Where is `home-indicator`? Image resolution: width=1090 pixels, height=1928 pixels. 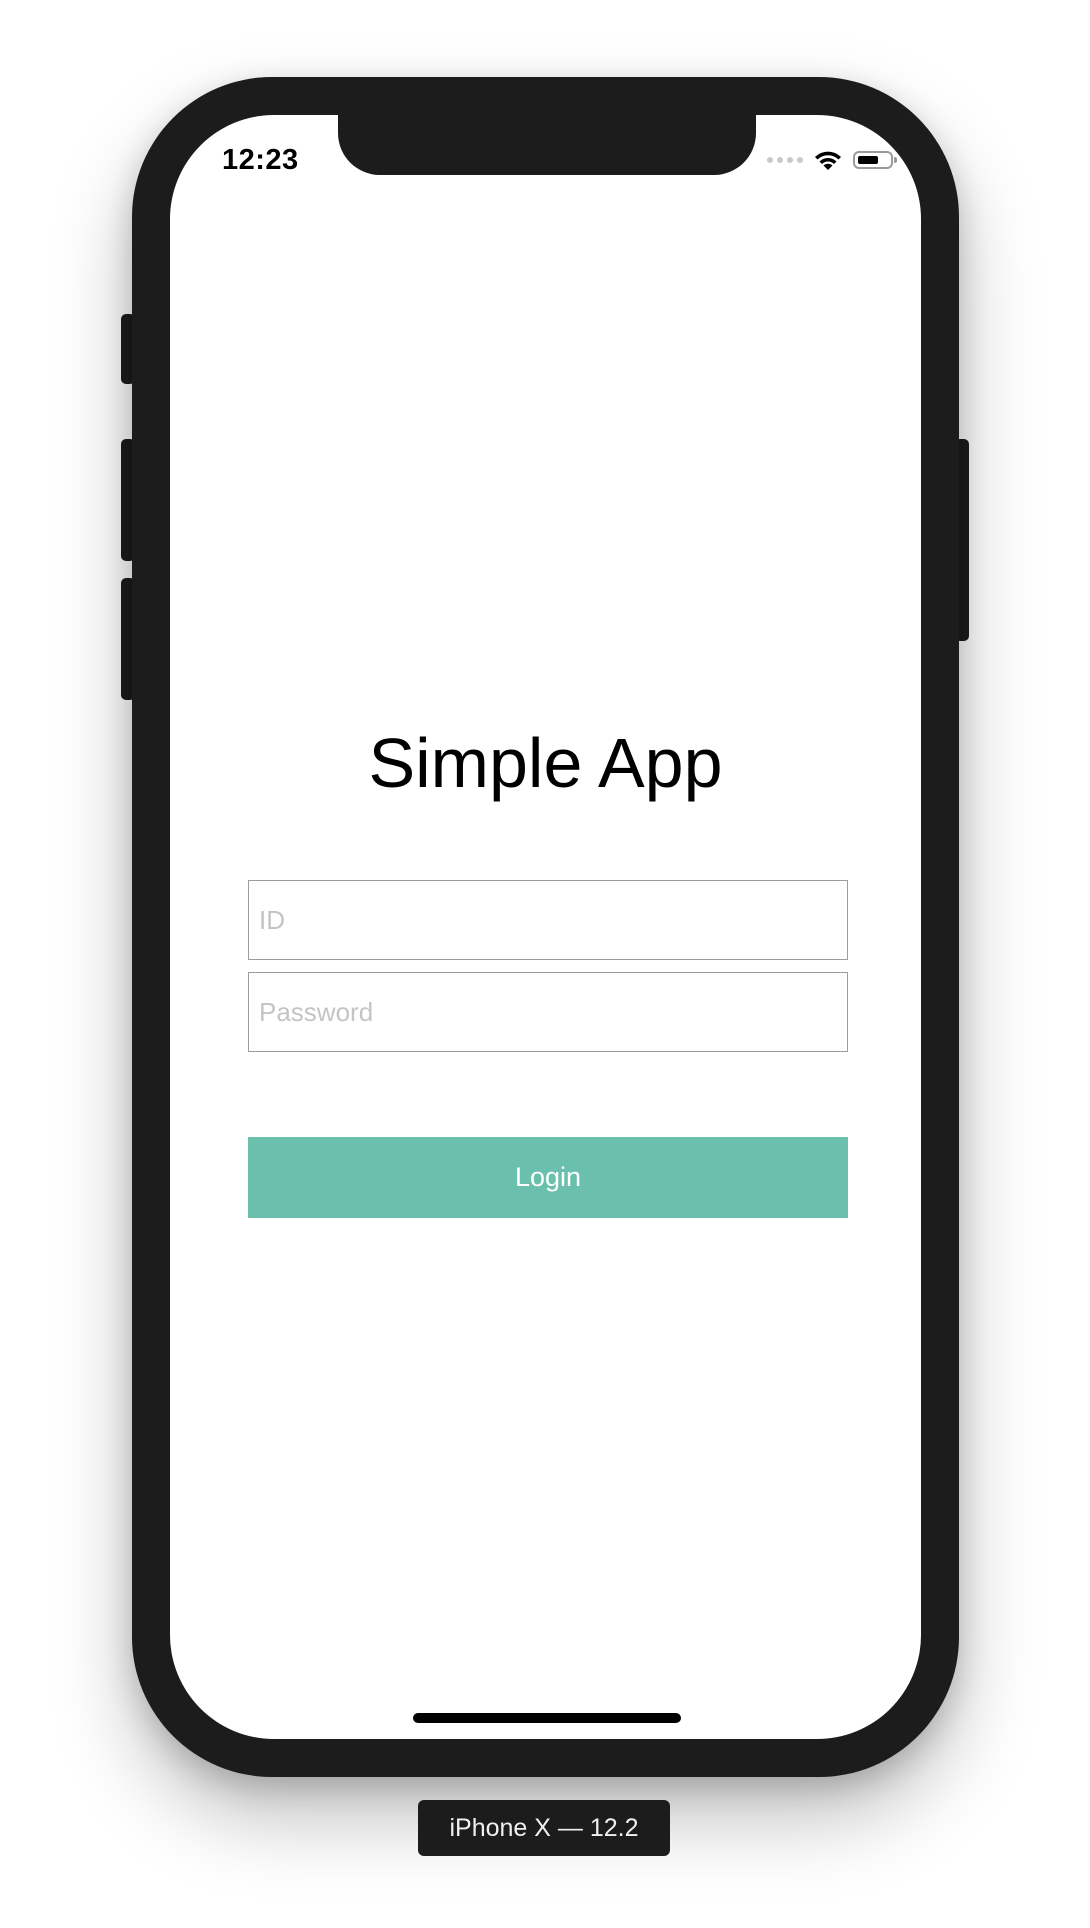
home-indicator is located at coordinates (547, 1718).